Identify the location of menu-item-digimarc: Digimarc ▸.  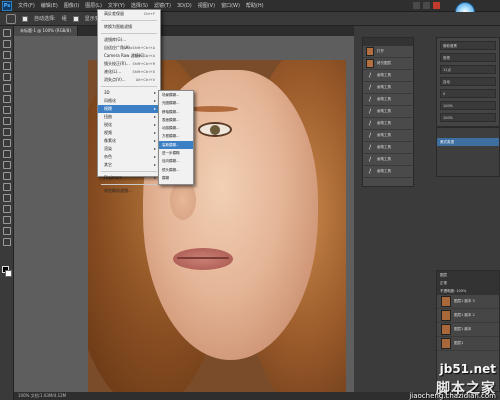
(129, 178).